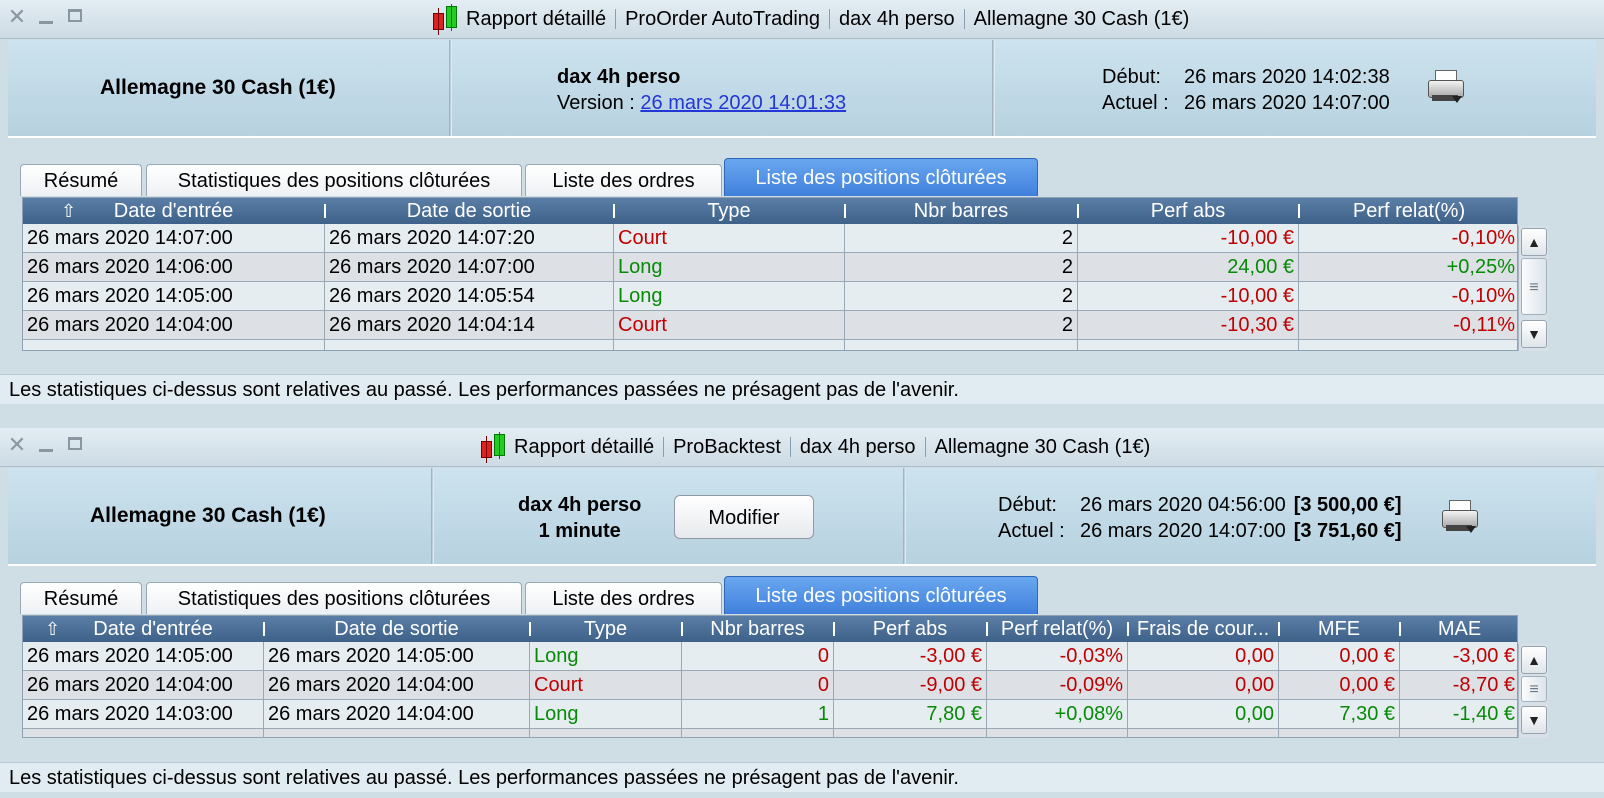 The height and width of the screenshot is (798, 1604). What do you see at coordinates (1287, 103) in the screenshot?
I see `current-value: 26 mars 2020 14:07:00` at bounding box center [1287, 103].